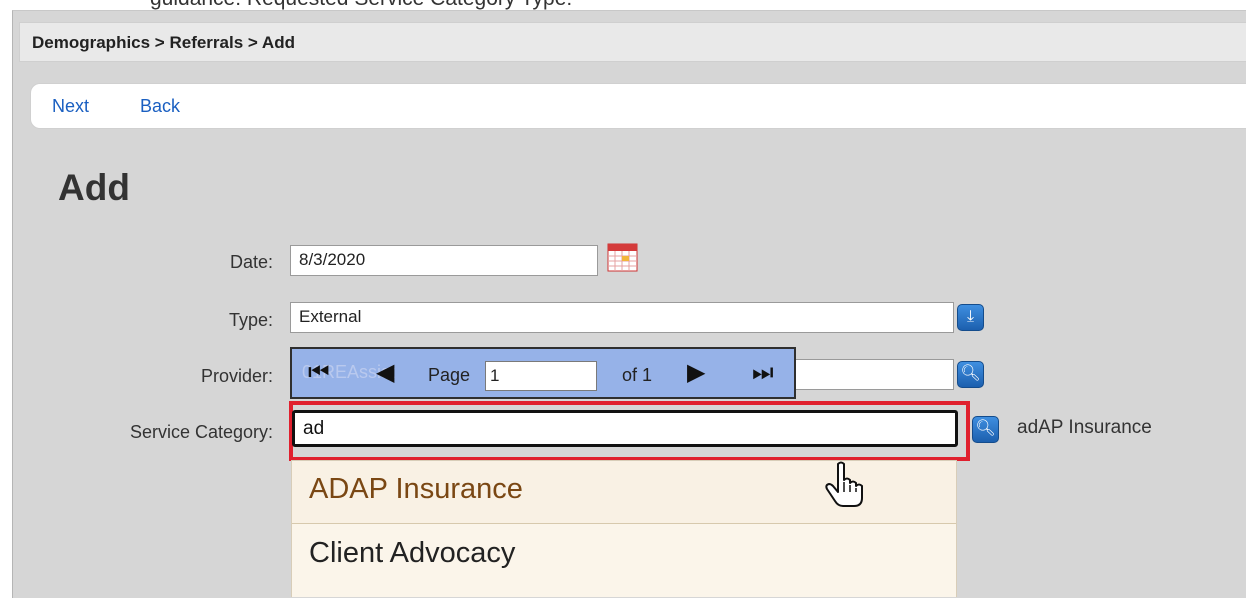 This screenshot has height=598, width=1246. I want to click on download-arrow-icon: ⤓, so click(970, 316).